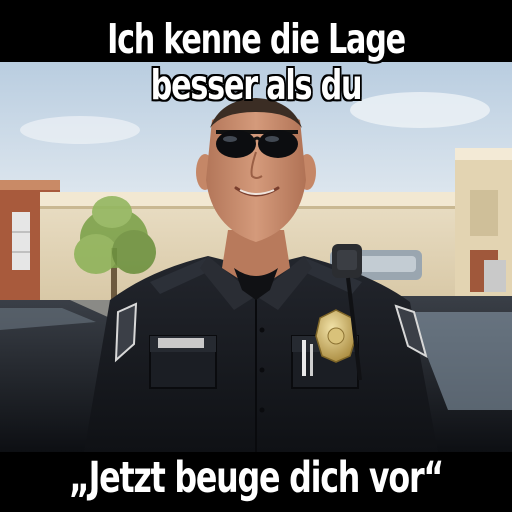 The height and width of the screenshot is (512, 512). What do you see at coordinates (256, 478) in the screenshot?
I see `bottom-caption: „Jetzt beuge dich vor“` at bounding box center [256, 478].